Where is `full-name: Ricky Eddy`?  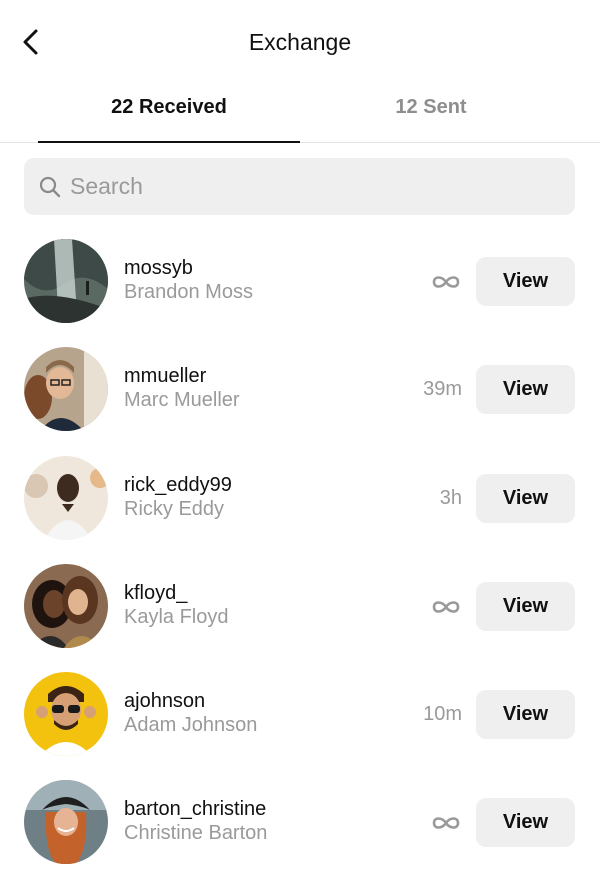
full-name: Ricky Eddy is located at coordinates (174, 508).